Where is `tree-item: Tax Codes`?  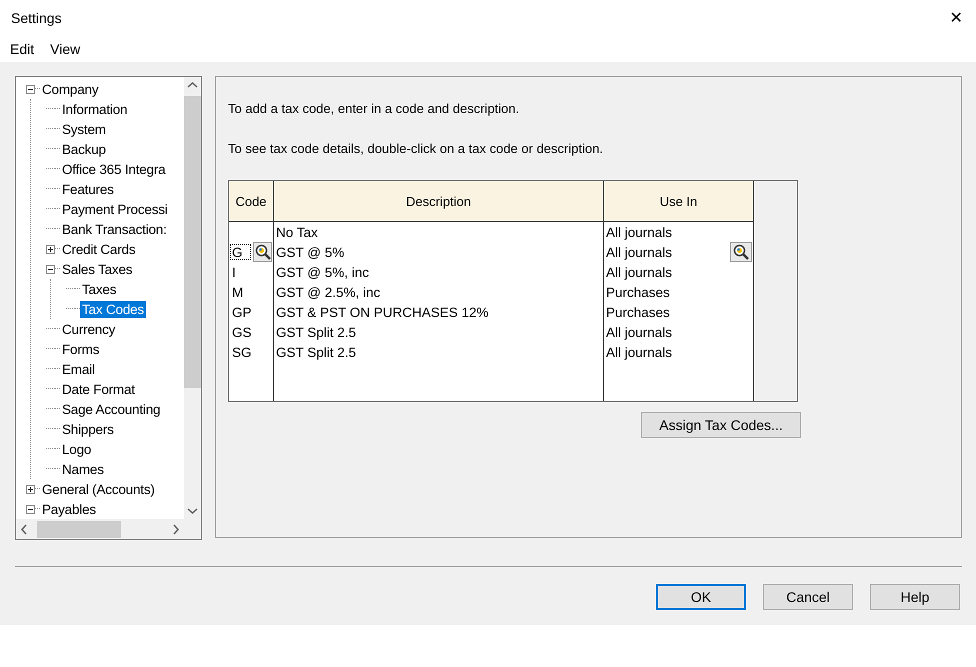 tree-item: Tax Codes is located at coordinates (113, 309).